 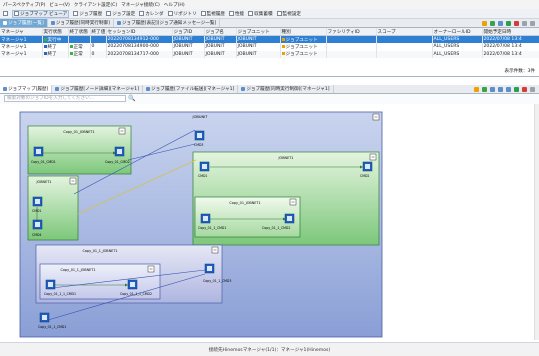 What do you see at coordinates (60, 294) in the screenshot?
I see `svg-text: Copy_01_1_1_CMD1` at bounding box center [60, 294].